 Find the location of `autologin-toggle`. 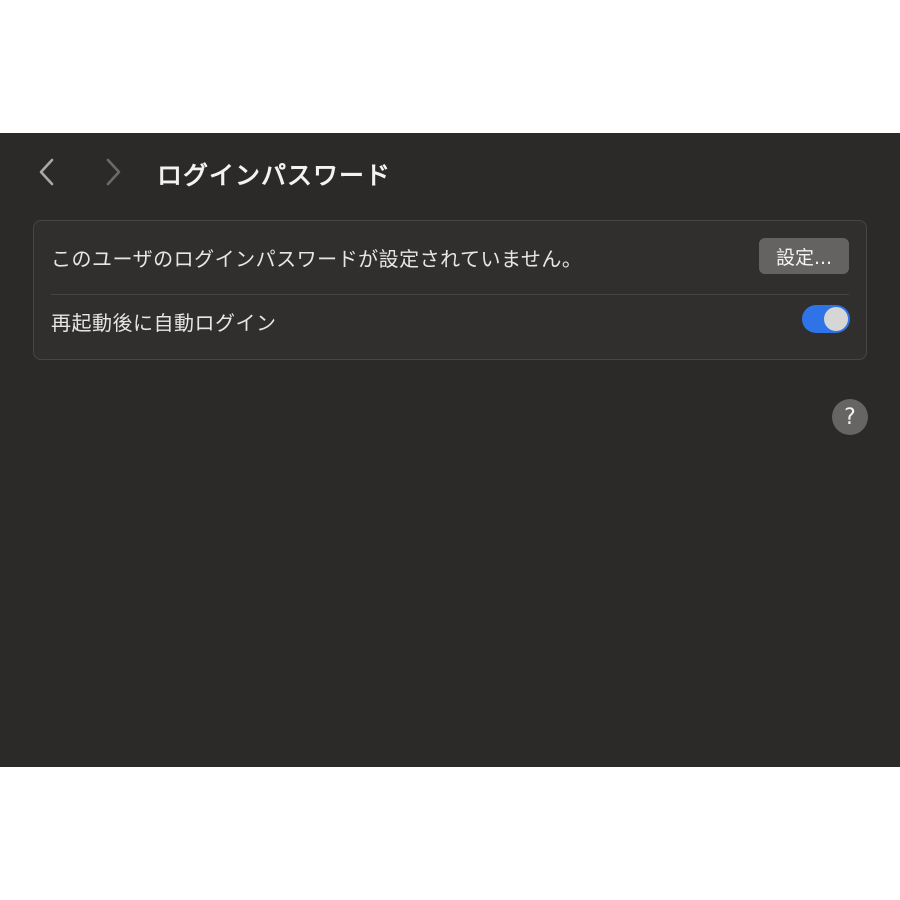

autologin-toggle is located at coordinates (826, 319).